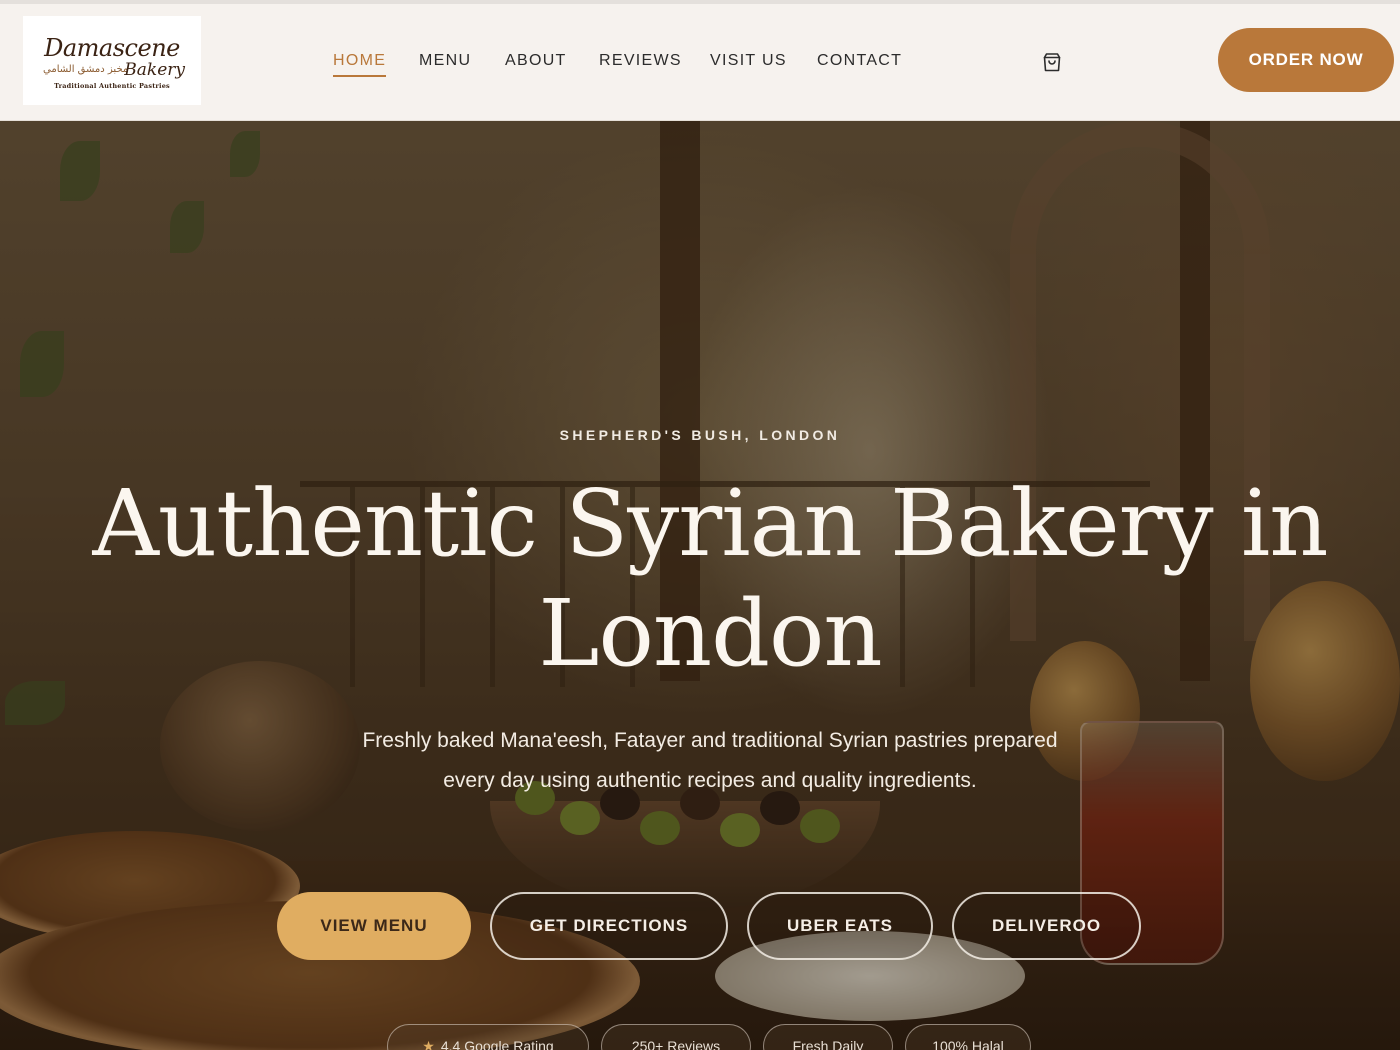 The image size is (1400, 1050). I want to click on get-directions-button: GET DIRECTIONS, so click(609, 926).